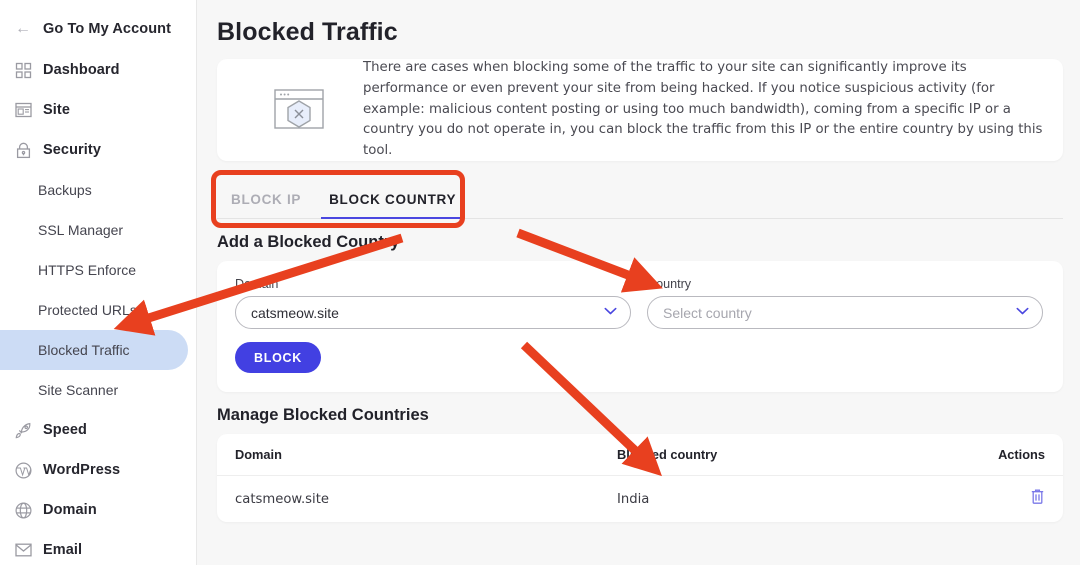 The width and height of the screenshot is (1080, 565). What do you see at coordinates (65, 430) in the screenshot?
I see `sidebar-item-label: Speed` at bounding box center [65, 430].